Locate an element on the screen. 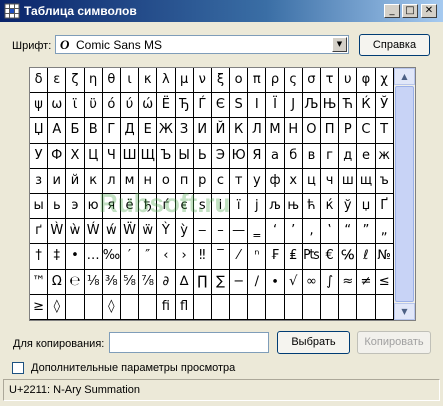 This screenshot has width=443, height=406. character-cell: σ is located at coordinates (311, 81).